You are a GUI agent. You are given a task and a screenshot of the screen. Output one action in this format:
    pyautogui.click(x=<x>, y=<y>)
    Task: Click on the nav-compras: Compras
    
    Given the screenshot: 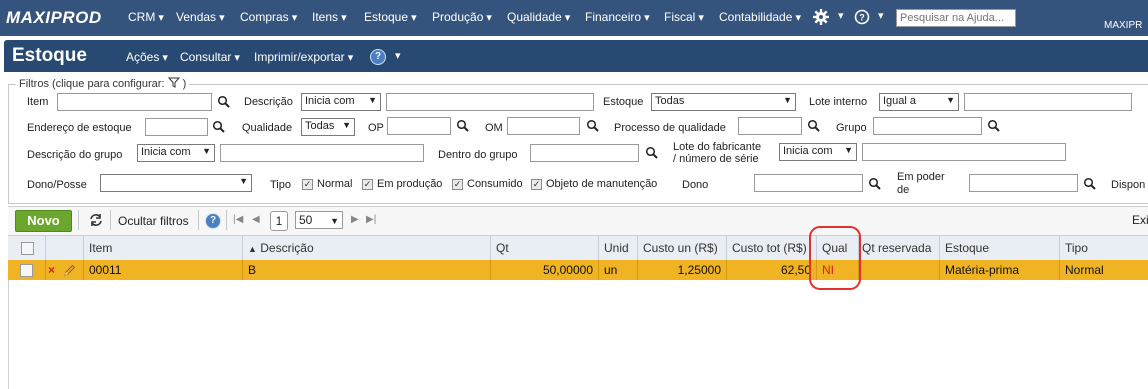 What is the action you would take?
    pyautogui.click(x=268, y=17)
    